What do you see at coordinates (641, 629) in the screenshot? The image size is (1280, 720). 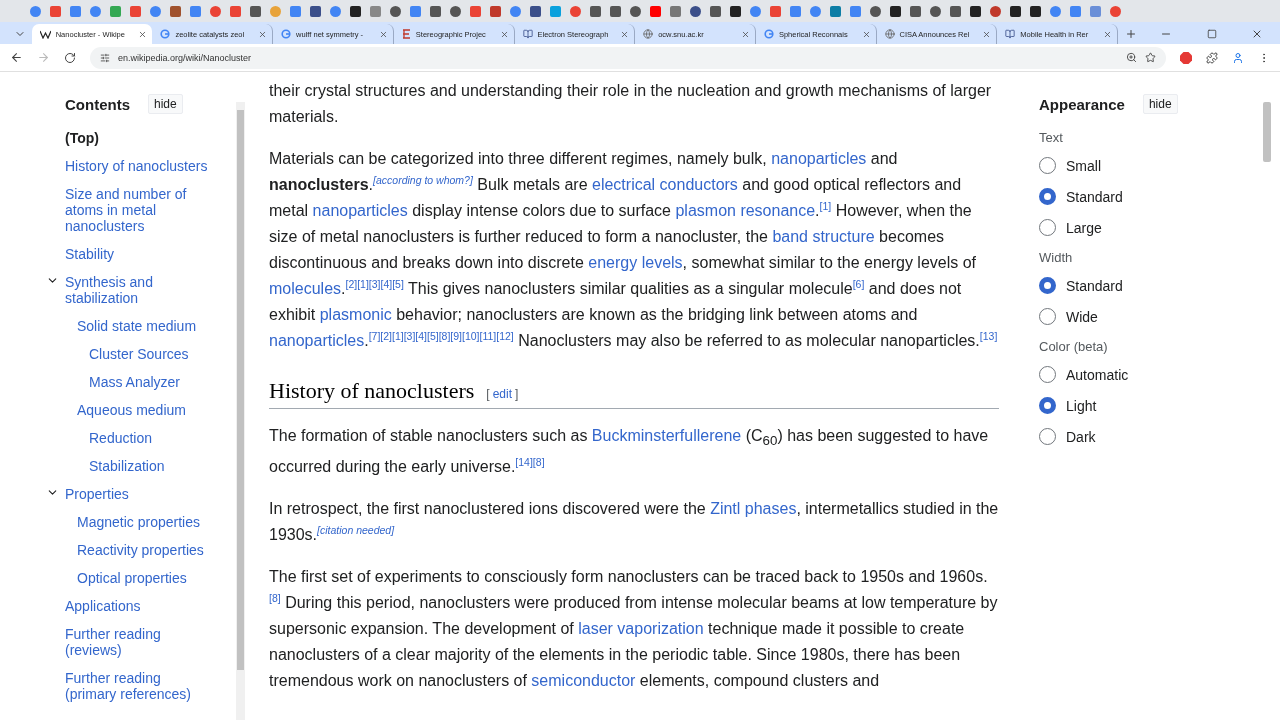 I see `link: laser vaporization` at bounding box center [641, 629].